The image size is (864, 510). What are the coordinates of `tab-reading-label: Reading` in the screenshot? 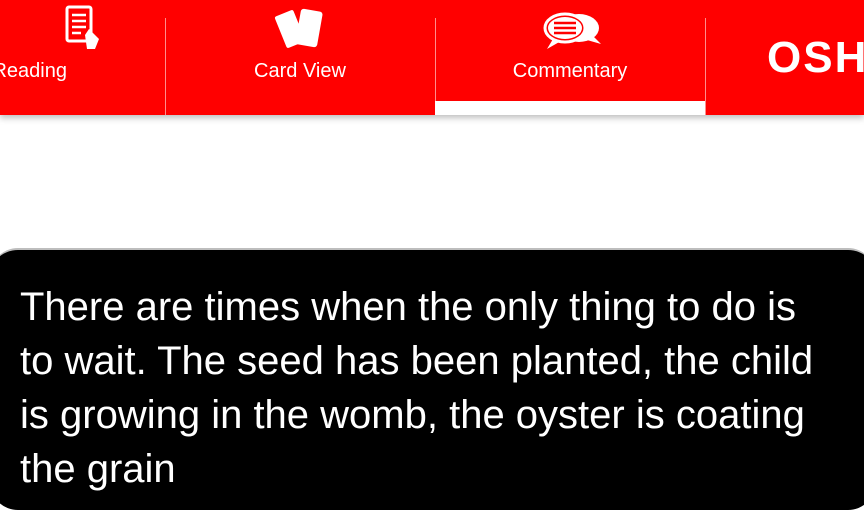 It's located at (33, 71).